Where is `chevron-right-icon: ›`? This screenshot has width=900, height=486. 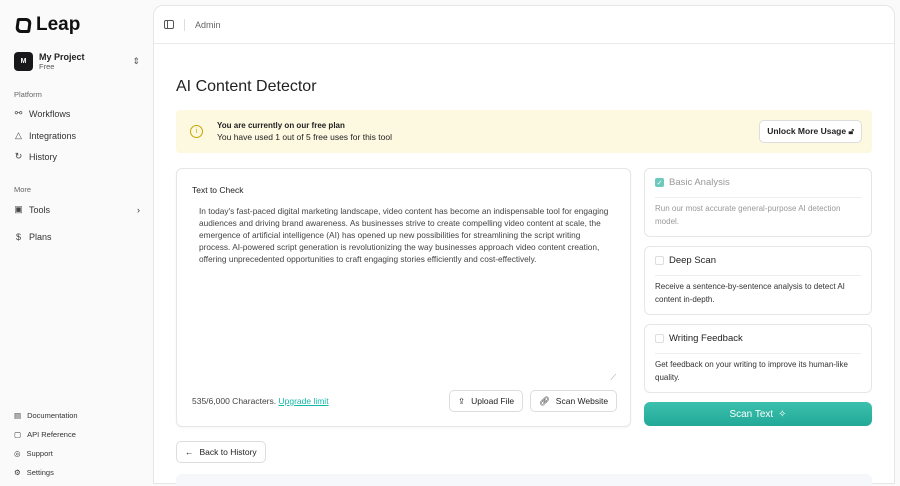 chevron-right-icon: › is located at coordinates (138, 209).